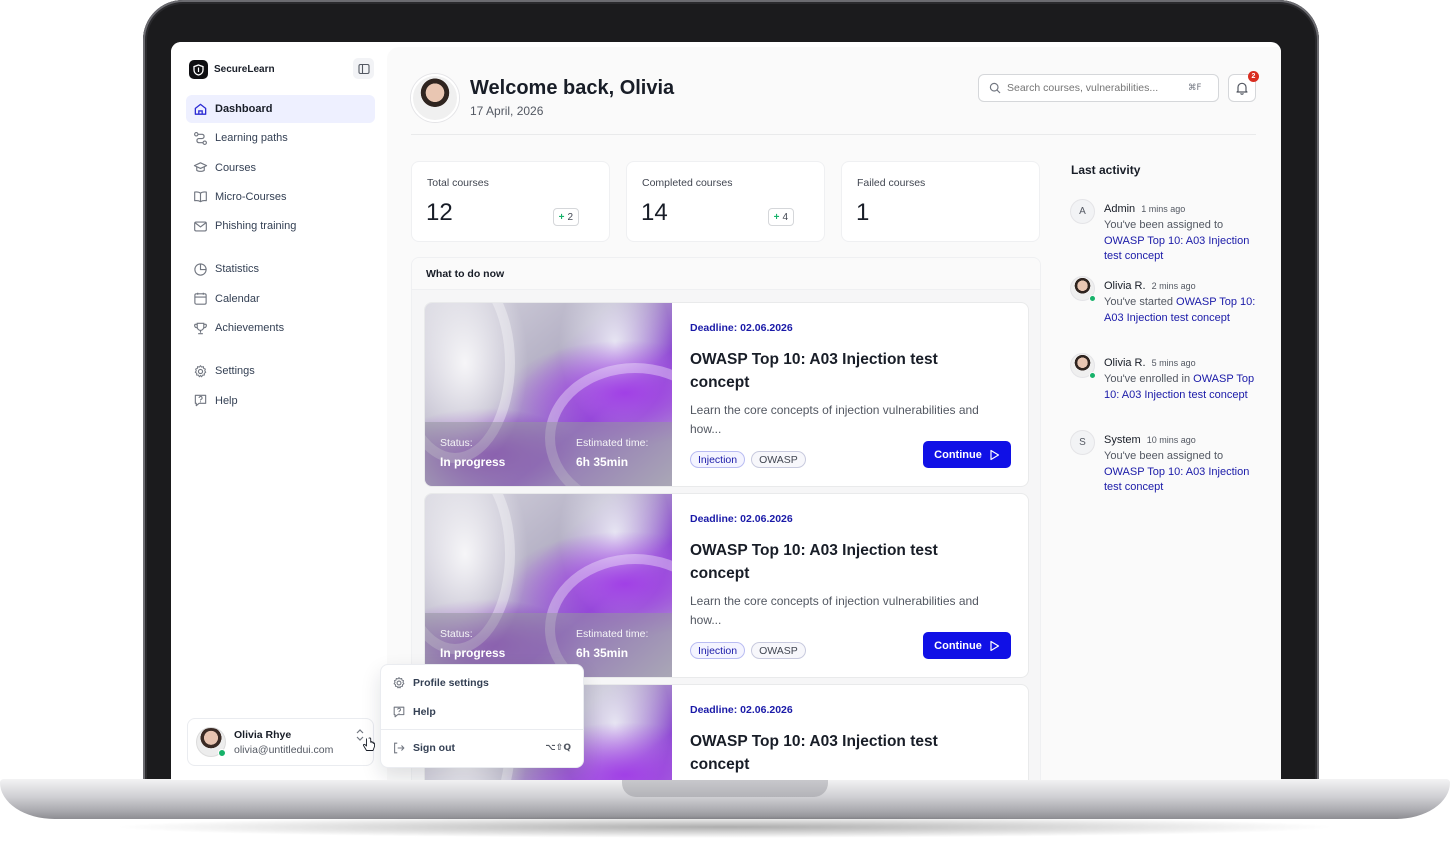 Image resolution: width=1450 pixels, height=846 pixels. Describe the element at coordinates (558, 747) in the screenshot. I see `sign-out-shortcut: ⌥⇧Q` at that location.